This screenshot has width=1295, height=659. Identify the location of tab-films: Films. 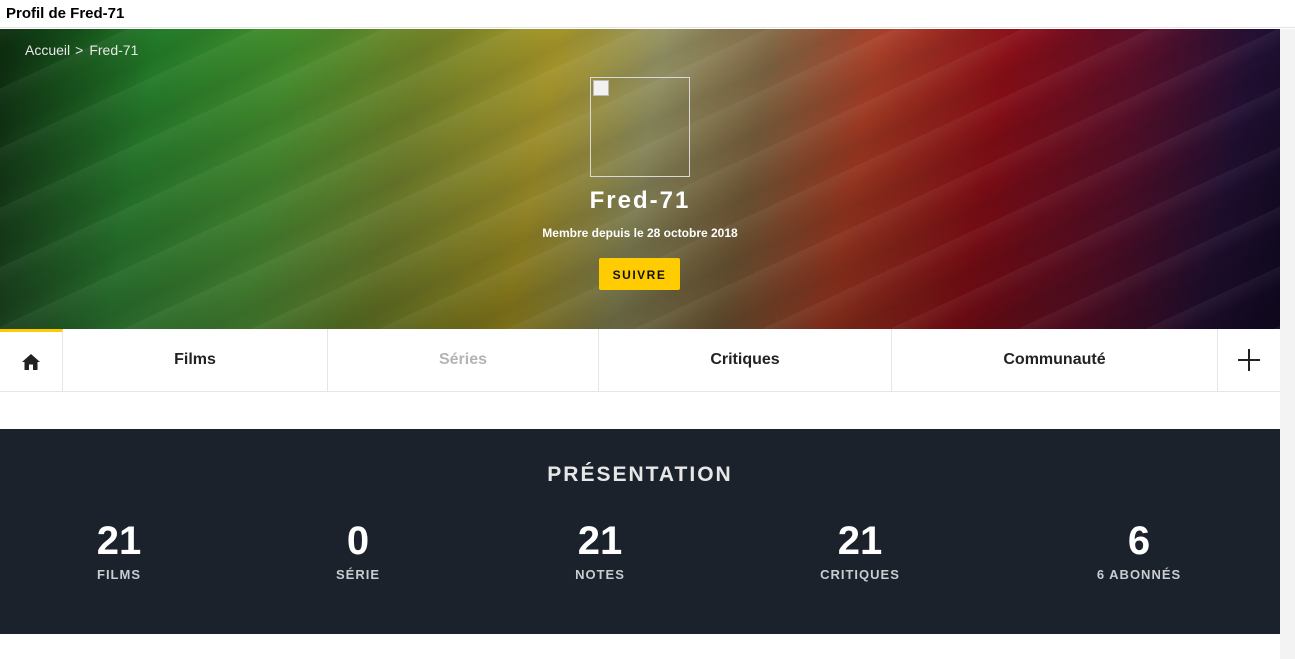
(195, 360).